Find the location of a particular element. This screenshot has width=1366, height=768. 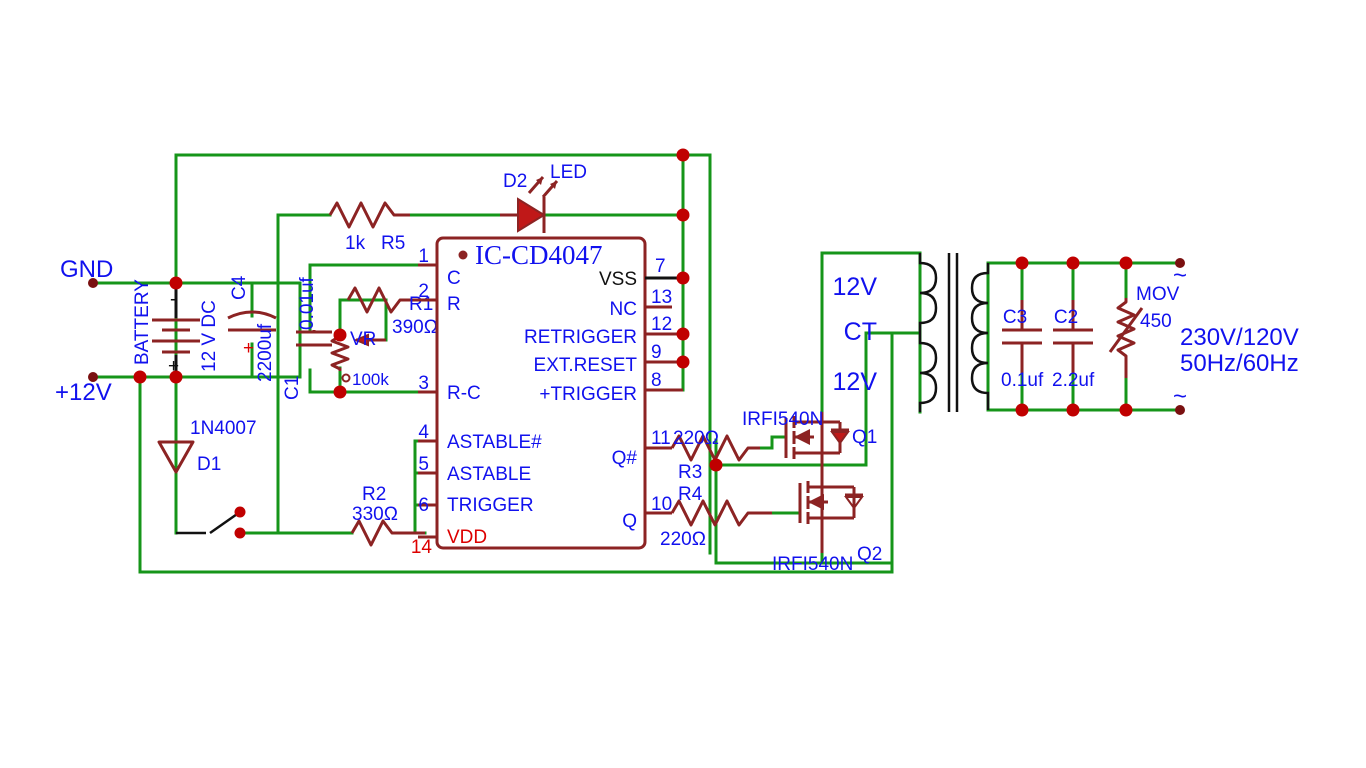

c3-value-label: 0.1uf is located at coordinates (1022, 380).